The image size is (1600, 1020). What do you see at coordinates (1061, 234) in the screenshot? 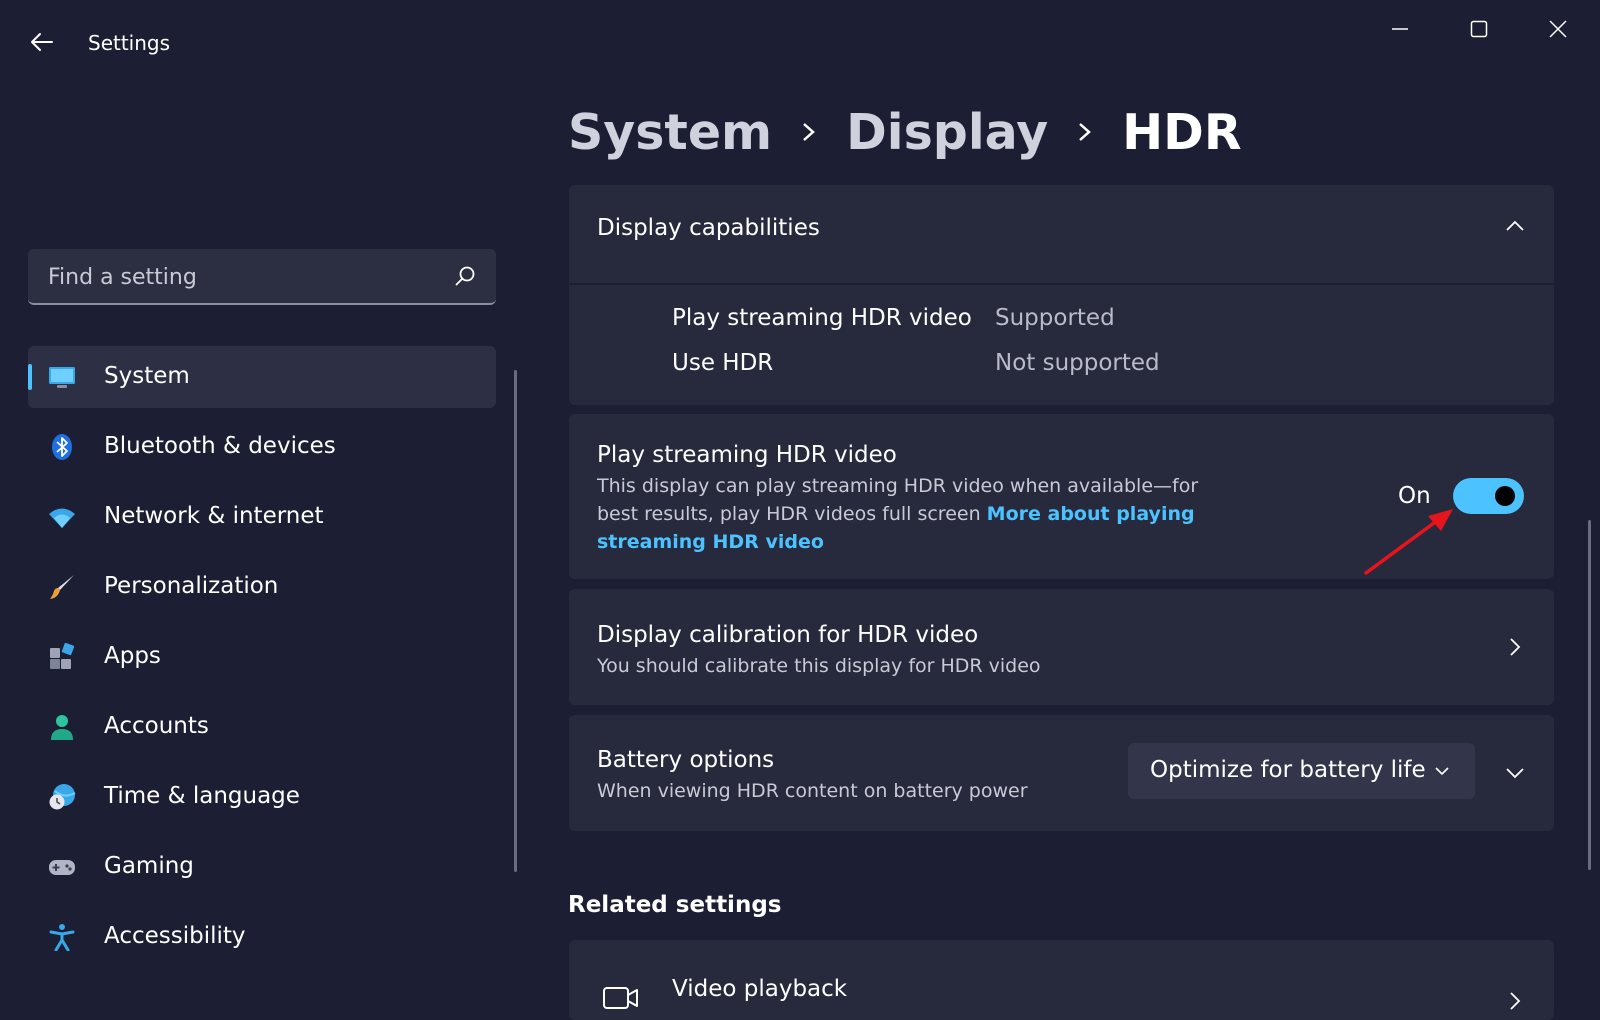
I see `capabilities-header: Display capabilities` at bounding box center [1061, 234].